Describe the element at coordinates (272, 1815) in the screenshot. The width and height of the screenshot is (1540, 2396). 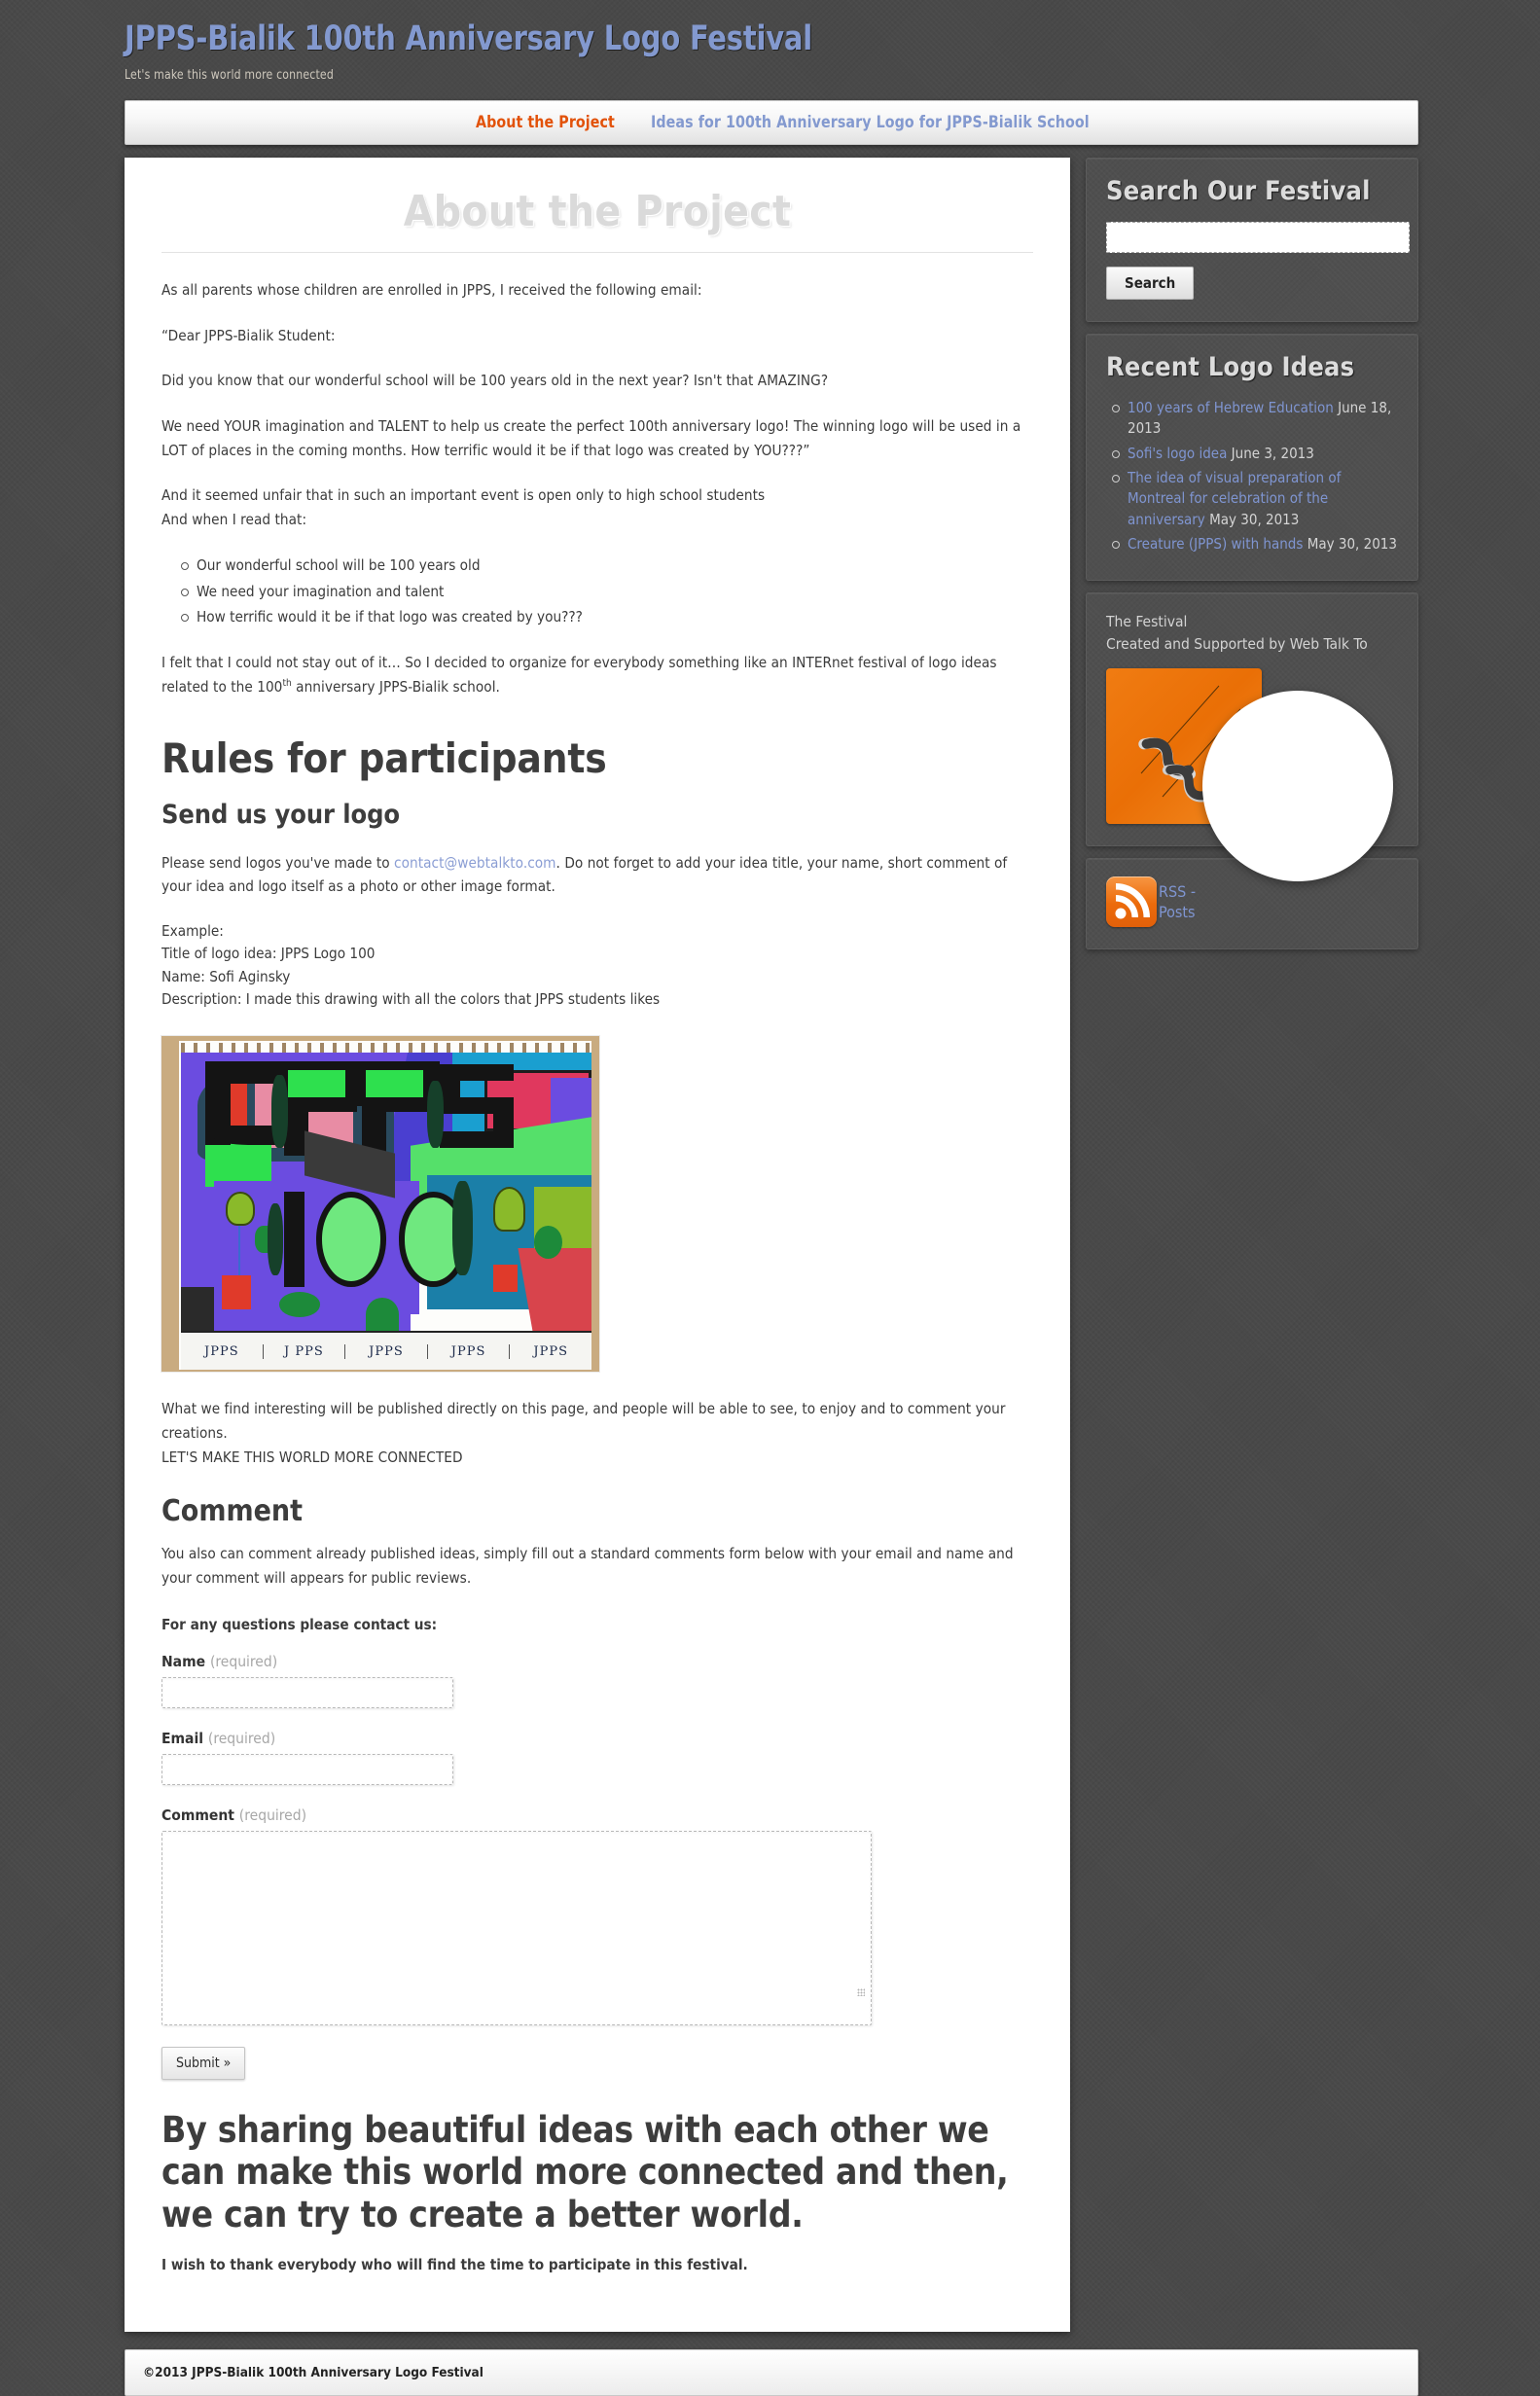
I see `comment-required-text: (required)` at that location.